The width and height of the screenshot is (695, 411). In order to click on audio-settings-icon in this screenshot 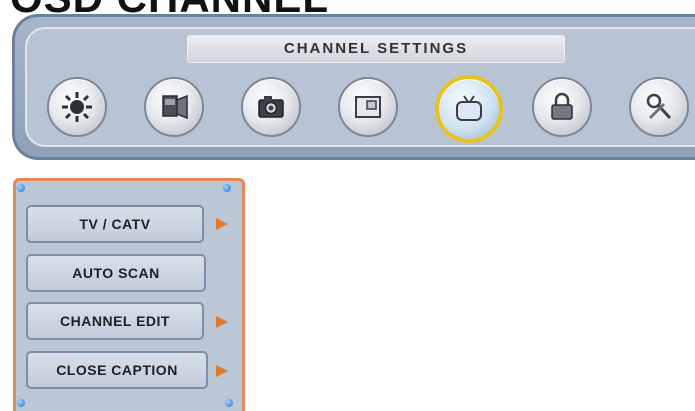, I will do `click(174, 107)`.